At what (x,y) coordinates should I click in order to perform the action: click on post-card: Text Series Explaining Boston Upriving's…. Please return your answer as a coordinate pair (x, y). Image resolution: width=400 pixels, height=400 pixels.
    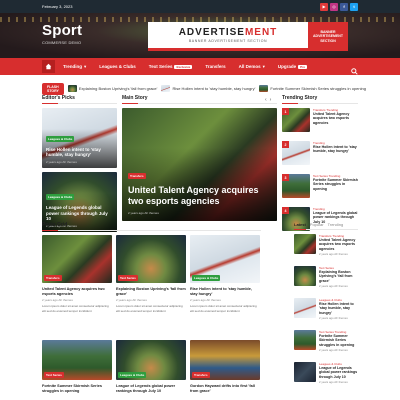
    Looking at the image, I should click on (151, 274).